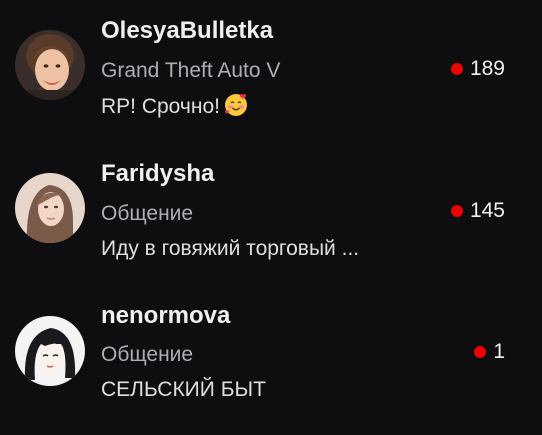 Image resolution: width=542 pixels, height=435 pixels. I want to click on viewer-count: 189, so click(477, 69).